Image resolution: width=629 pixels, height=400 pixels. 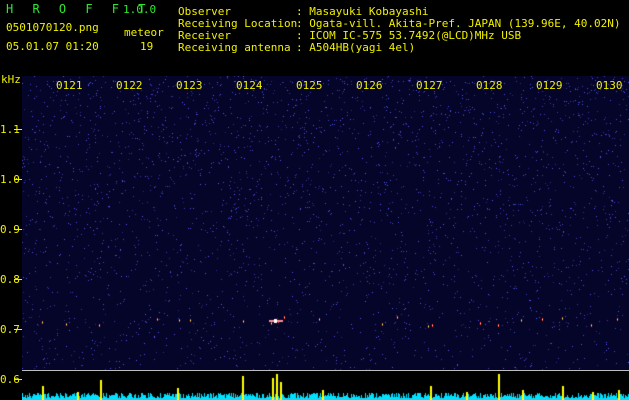 I want to click on time-tick: 0121, so click(x=69, y=85).